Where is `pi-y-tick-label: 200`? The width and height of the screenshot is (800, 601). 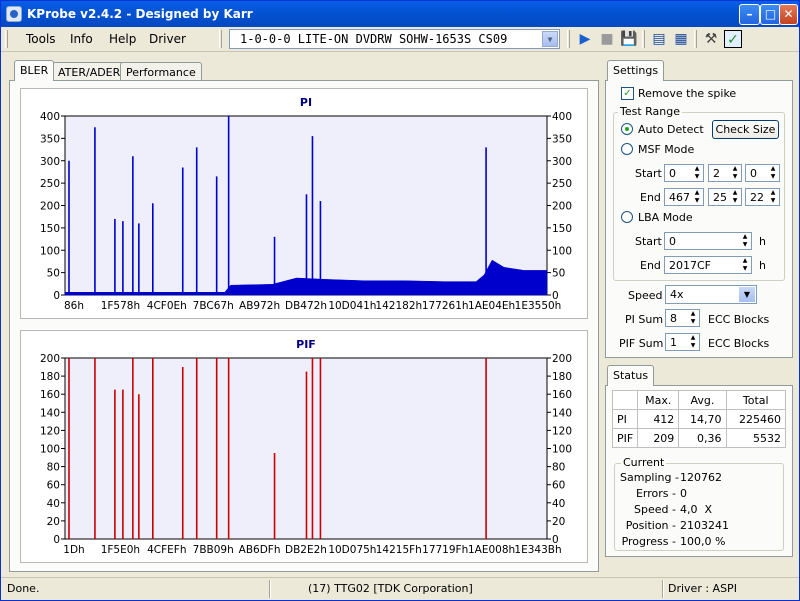
pi-y-tick-label: 200 is located at coordinates (50, 207).